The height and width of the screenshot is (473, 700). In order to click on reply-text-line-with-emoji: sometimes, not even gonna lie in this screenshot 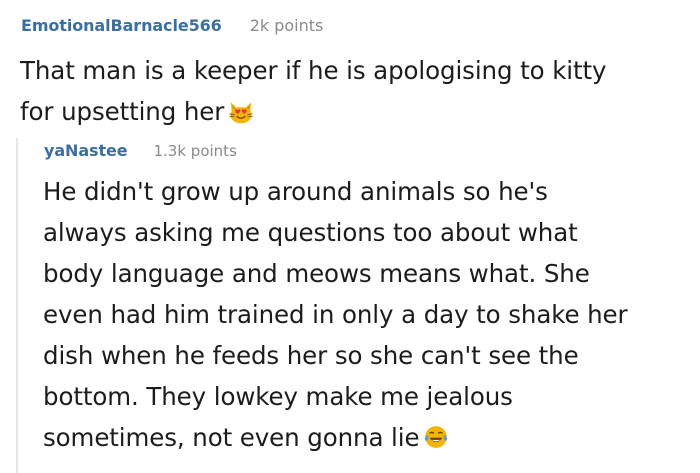, I will do `click(368, 437)`.